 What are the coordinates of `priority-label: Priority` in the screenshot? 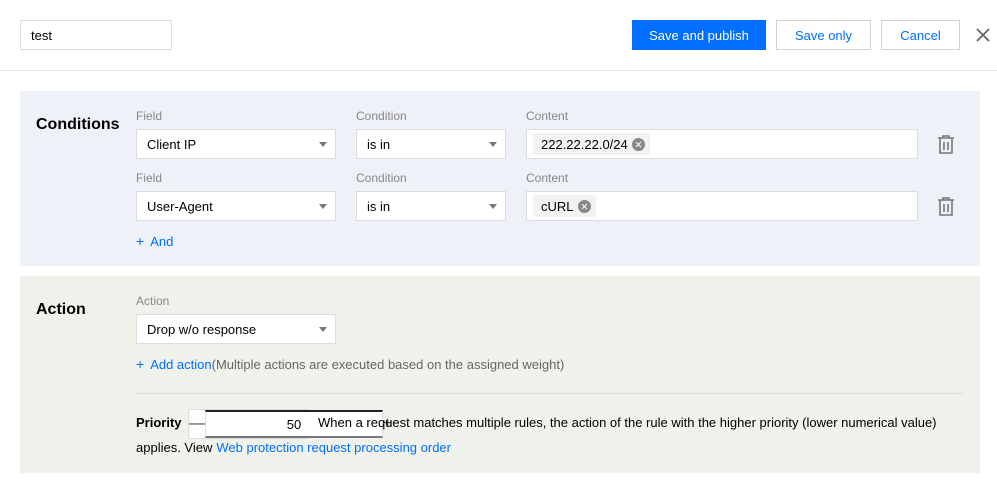 It's located at (159, 422).